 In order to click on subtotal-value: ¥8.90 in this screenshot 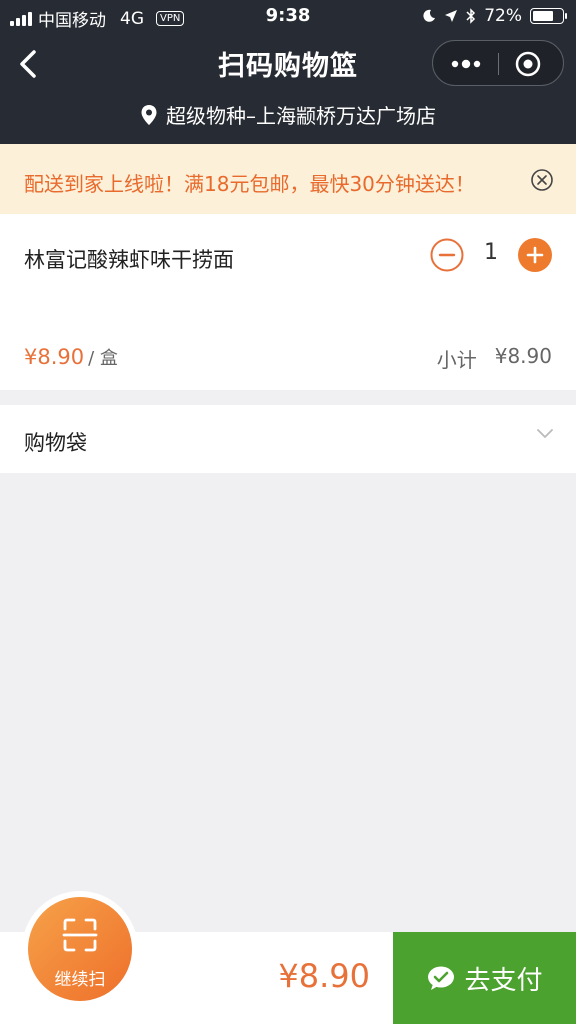, I will do `click(523, 356)`.